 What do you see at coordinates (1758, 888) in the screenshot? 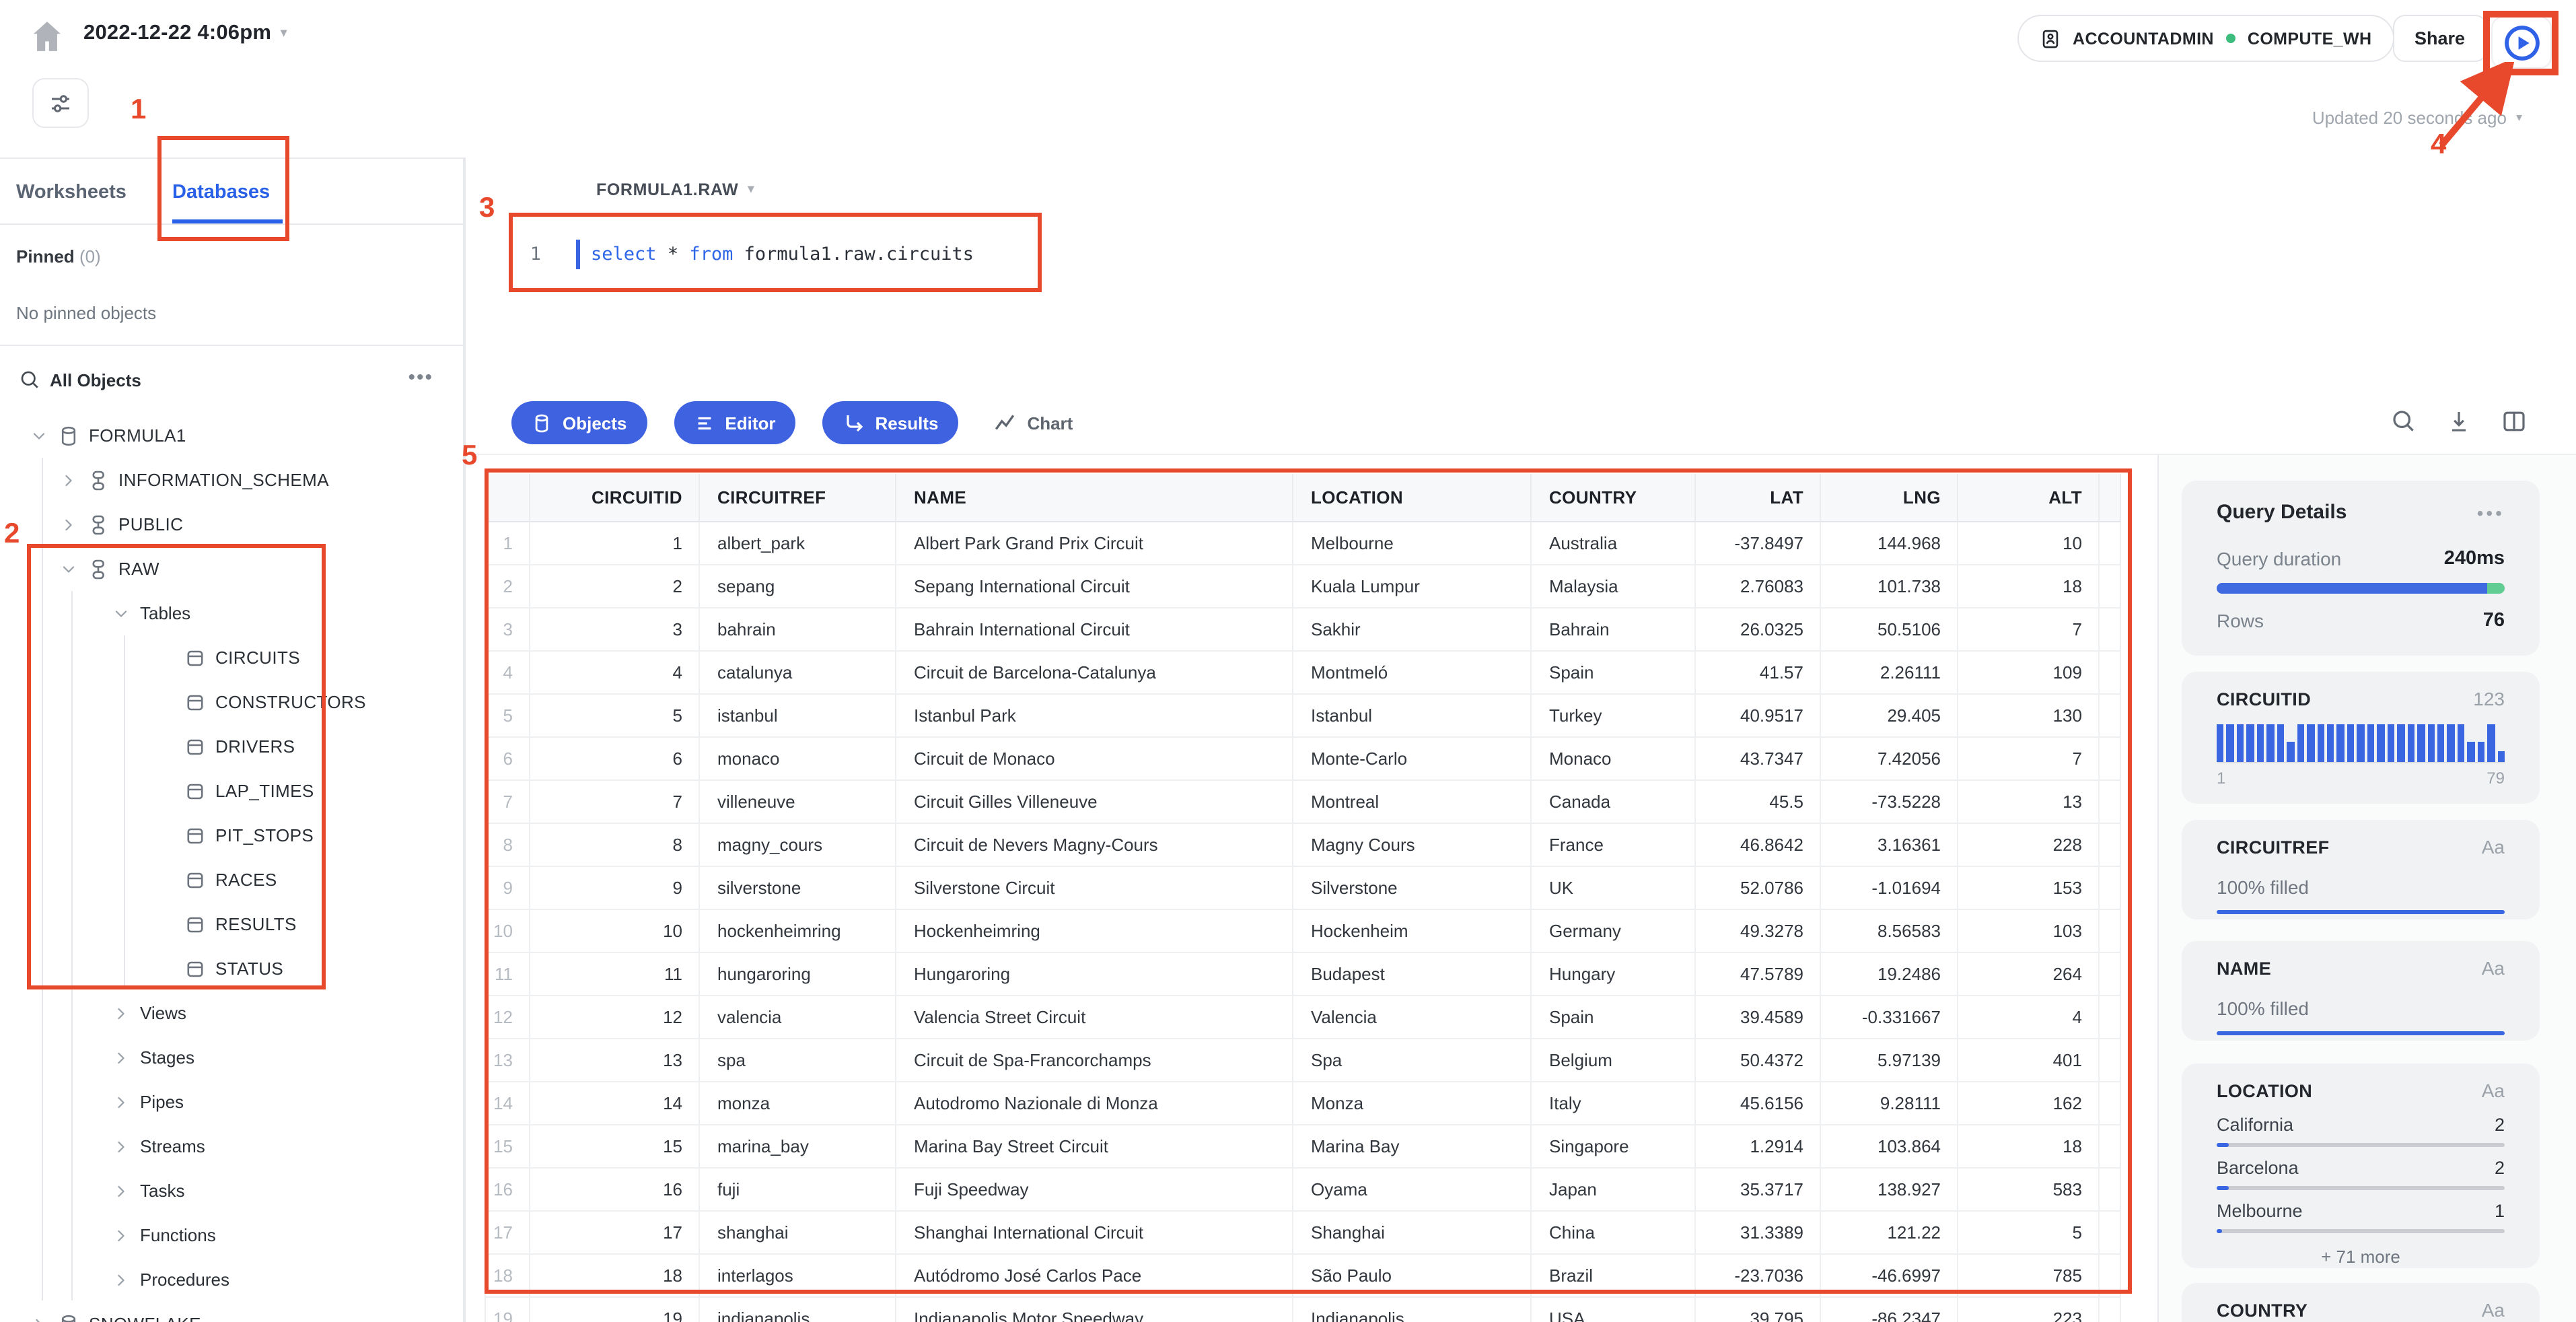
I see `table-cell: 52.0786` at bounding box center [1758, 888].